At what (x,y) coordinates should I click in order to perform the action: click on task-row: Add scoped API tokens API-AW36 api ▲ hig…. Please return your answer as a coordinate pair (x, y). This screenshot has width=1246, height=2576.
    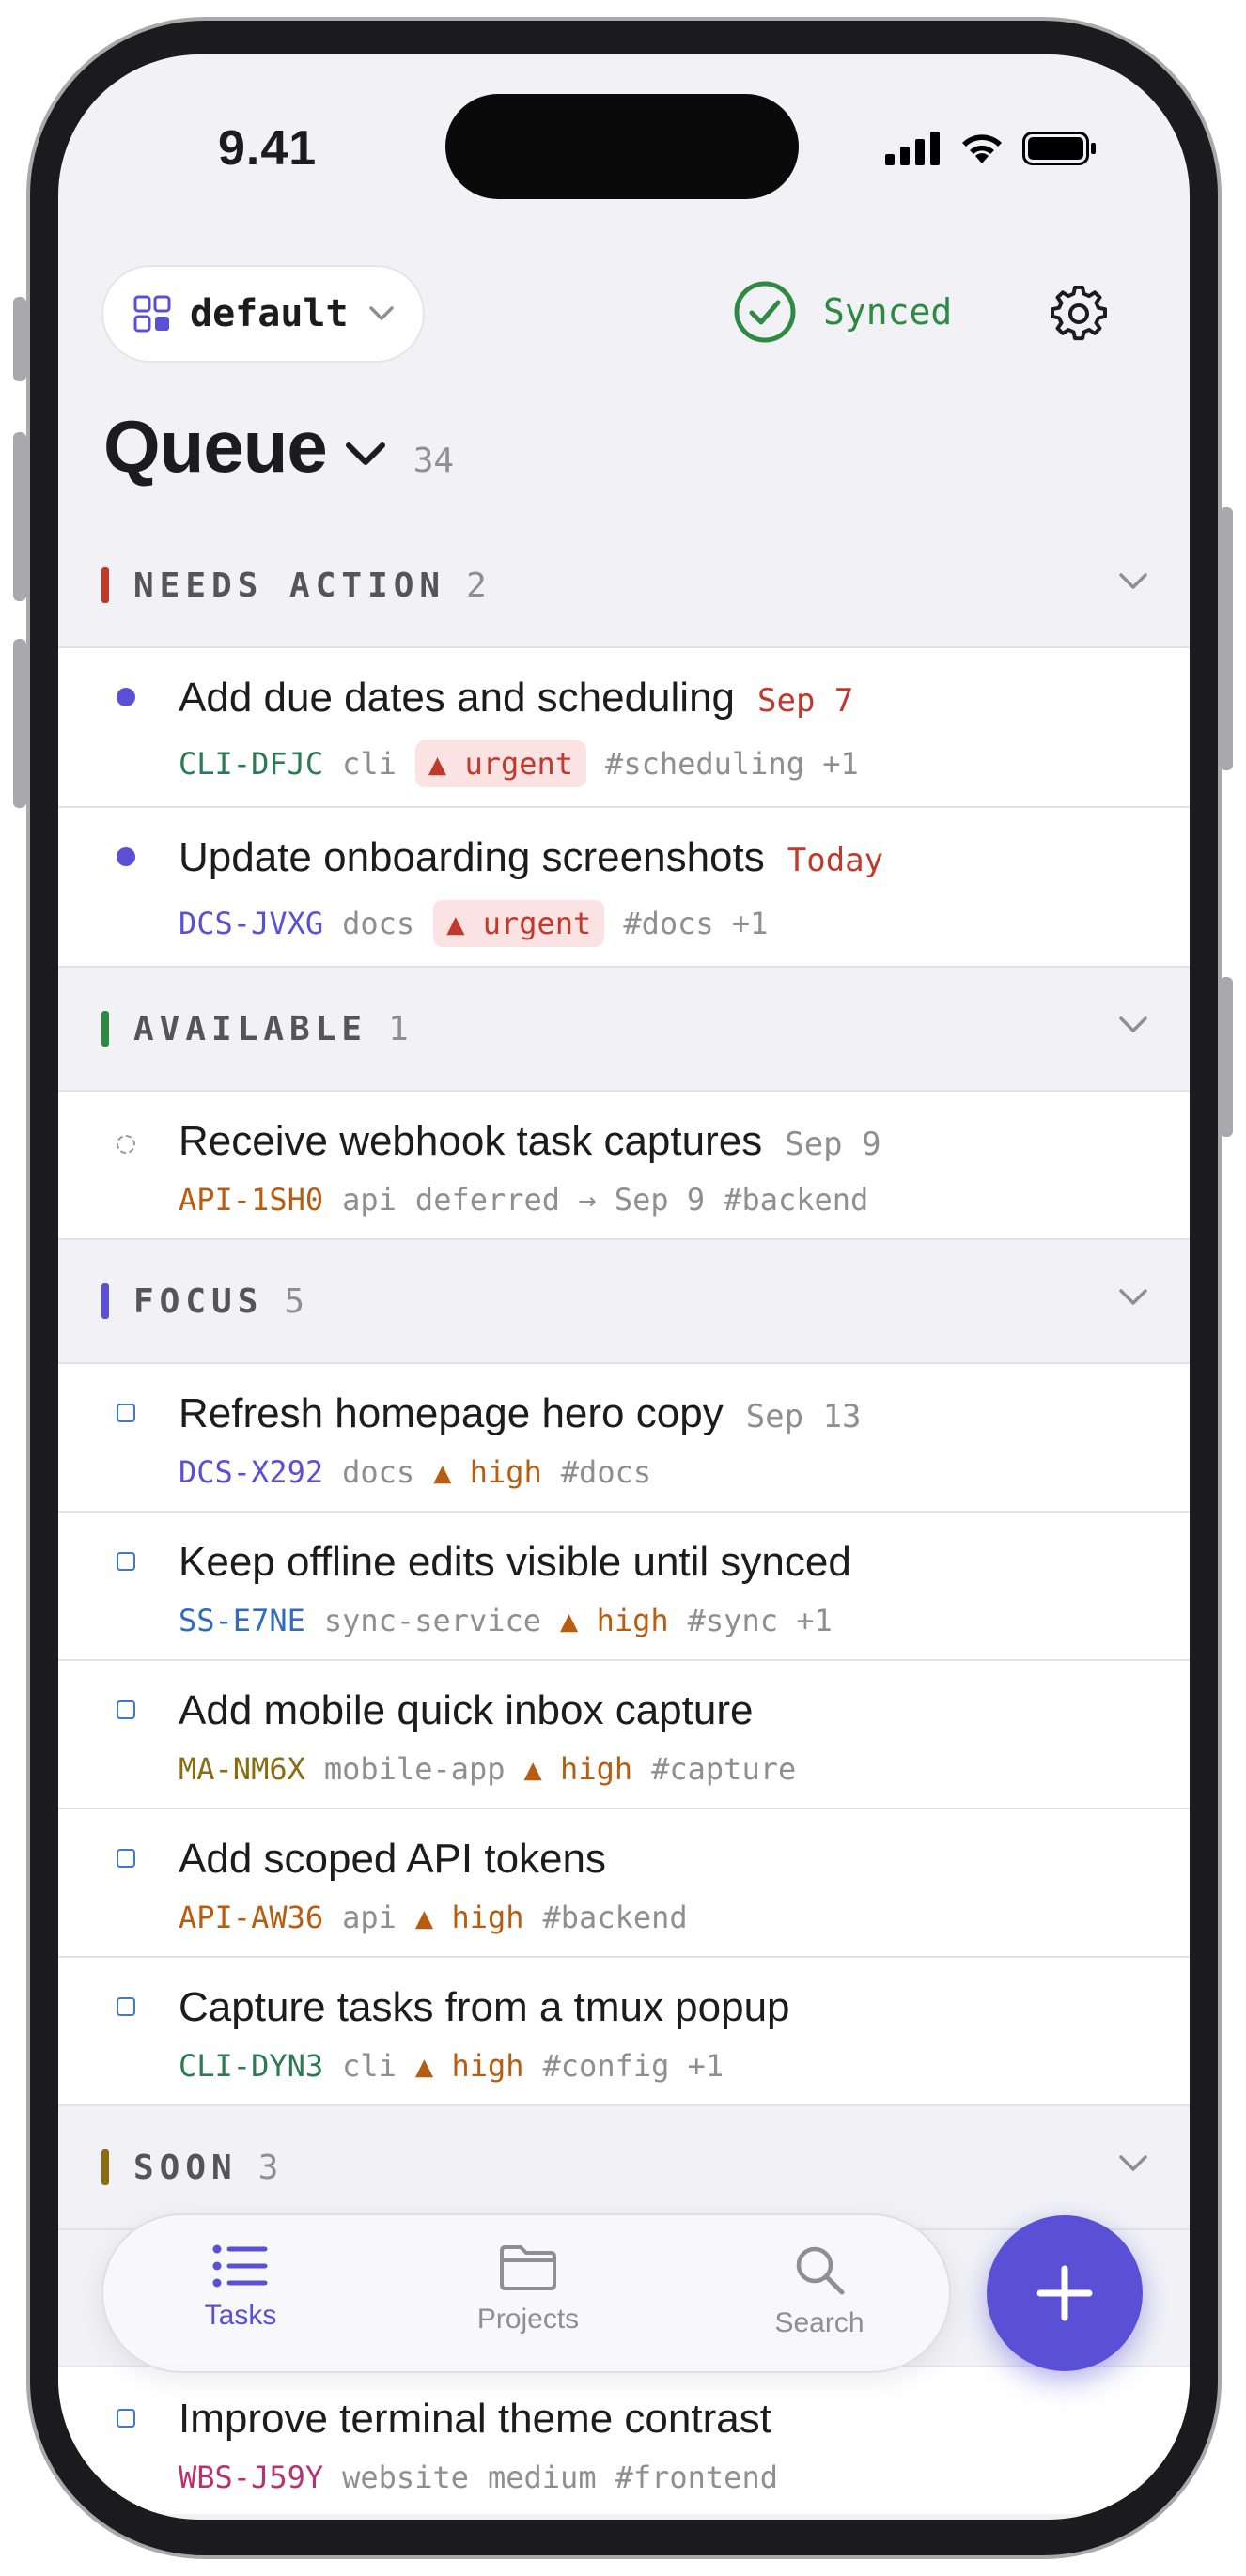
    Looking at the image, I should click on (624, 1883).